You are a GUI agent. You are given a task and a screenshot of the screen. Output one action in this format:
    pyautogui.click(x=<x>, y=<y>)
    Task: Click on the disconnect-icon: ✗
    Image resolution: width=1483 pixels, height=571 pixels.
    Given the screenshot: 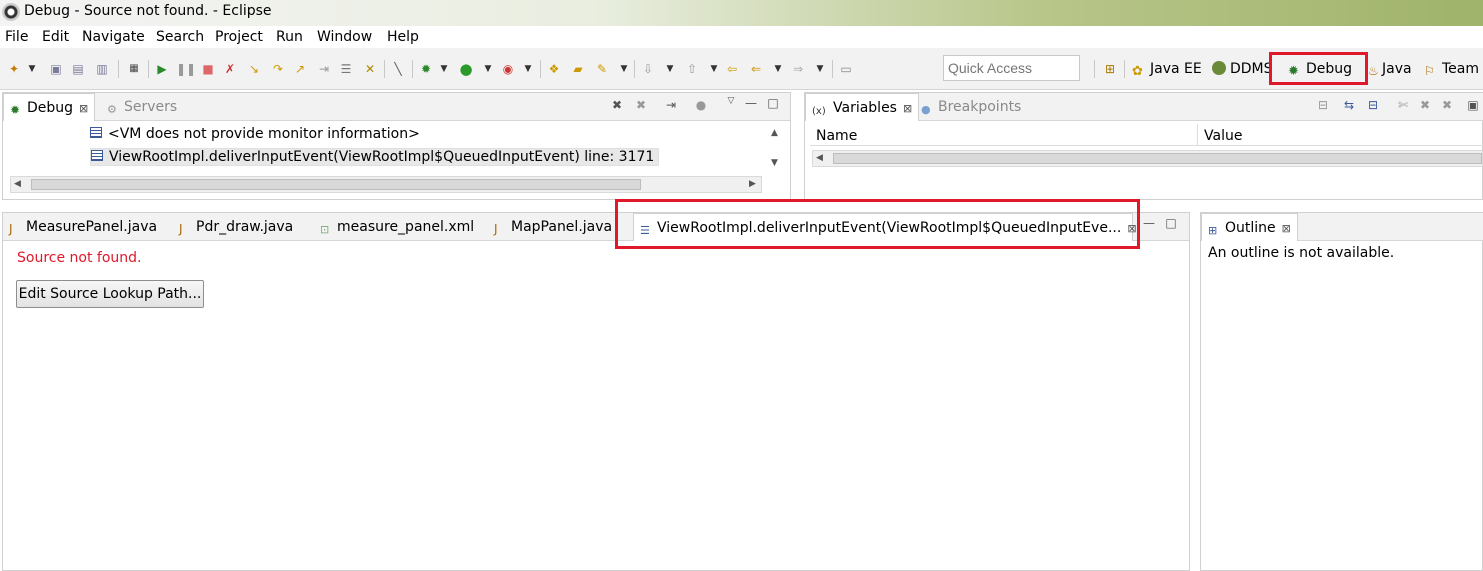 What is the action you would take?
    pyautogui.click(x=230, y=69)
    